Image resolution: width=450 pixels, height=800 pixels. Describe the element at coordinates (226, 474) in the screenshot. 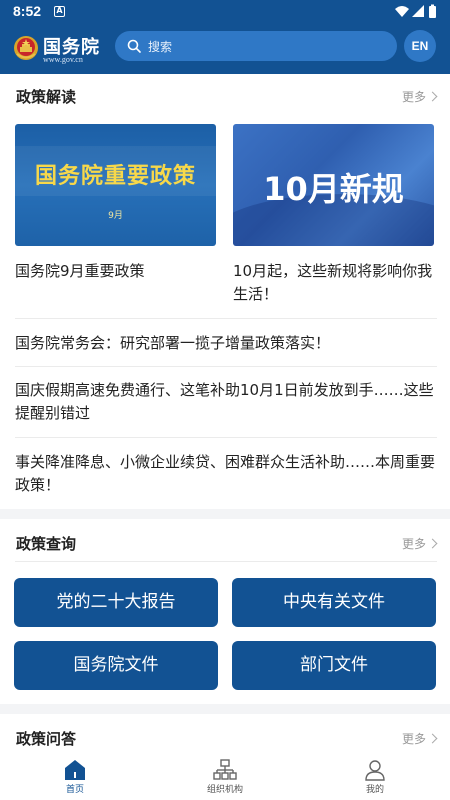

I see `news-item: 事关降准降息、小微企业续贷、困难群众生活补助……本周重要政策！` at that location.